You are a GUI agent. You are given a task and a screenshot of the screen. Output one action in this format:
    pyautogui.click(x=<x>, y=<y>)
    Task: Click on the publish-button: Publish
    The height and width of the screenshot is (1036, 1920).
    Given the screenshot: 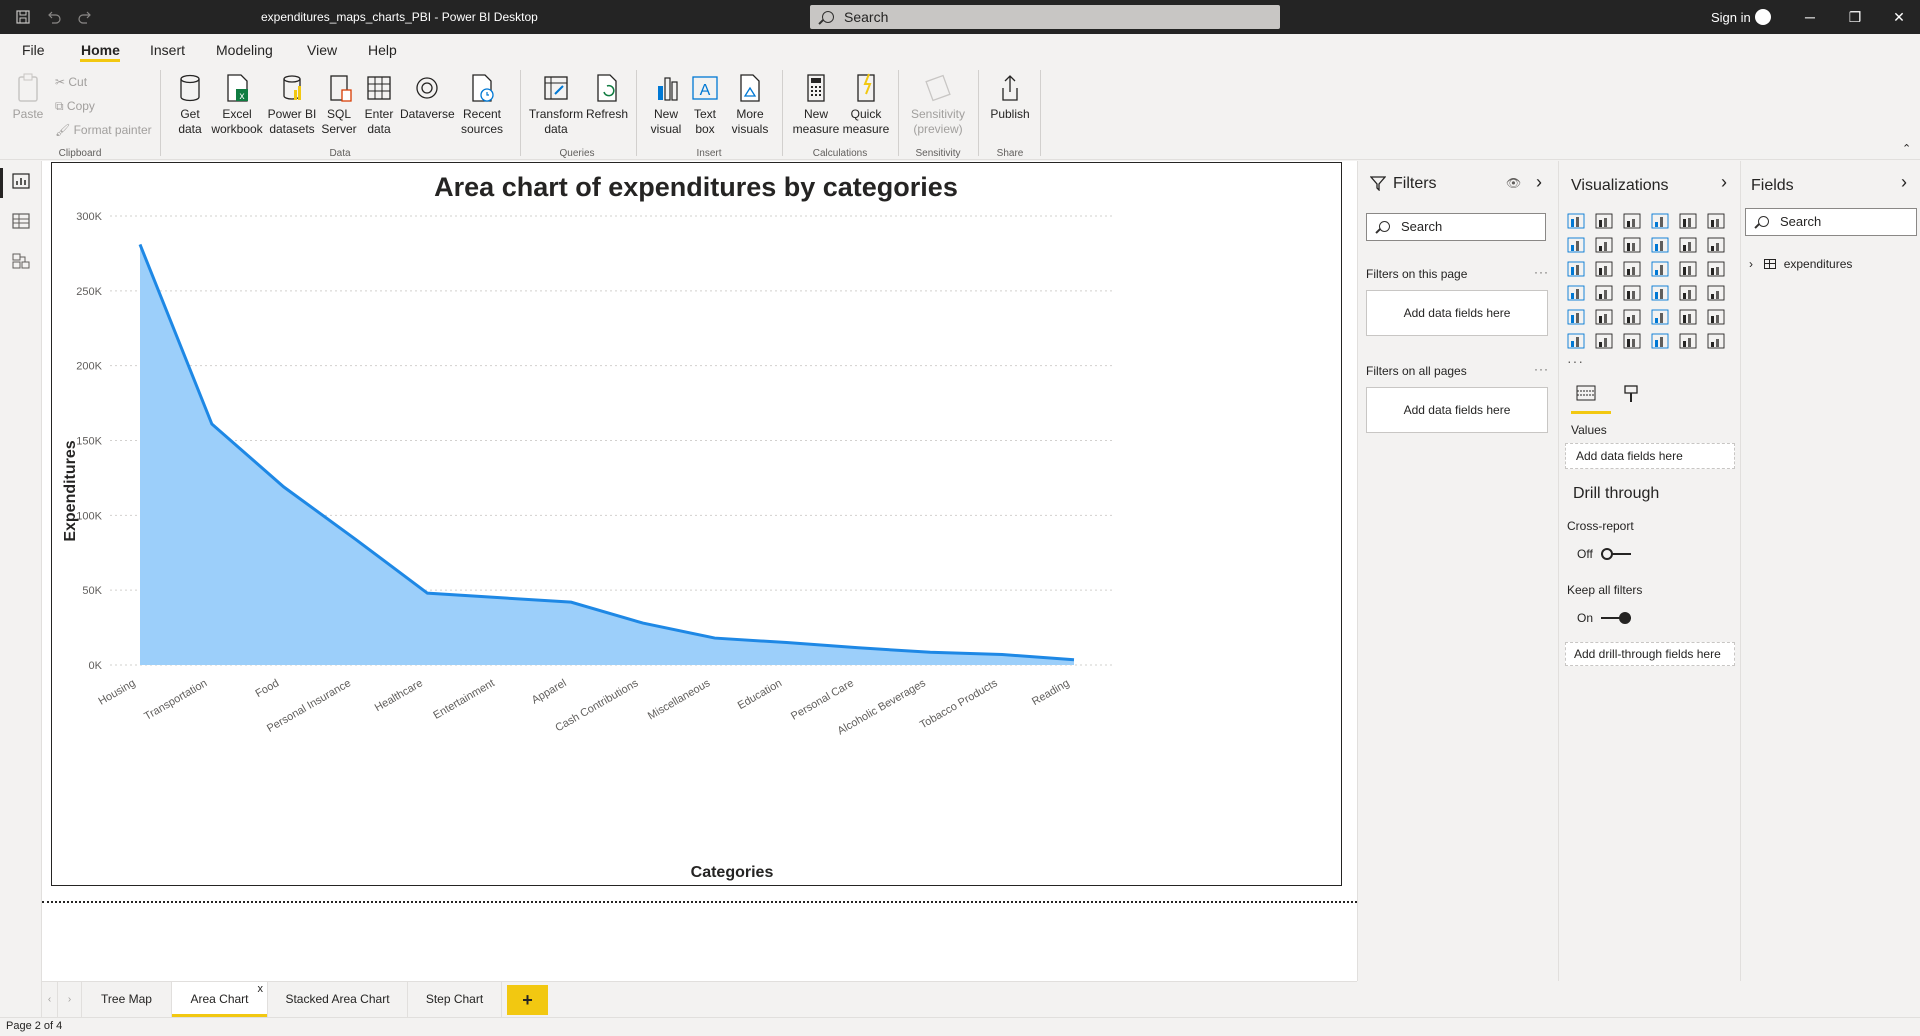 What is the action you would take?
    pyautogui.click(x=1010, y=96)
    